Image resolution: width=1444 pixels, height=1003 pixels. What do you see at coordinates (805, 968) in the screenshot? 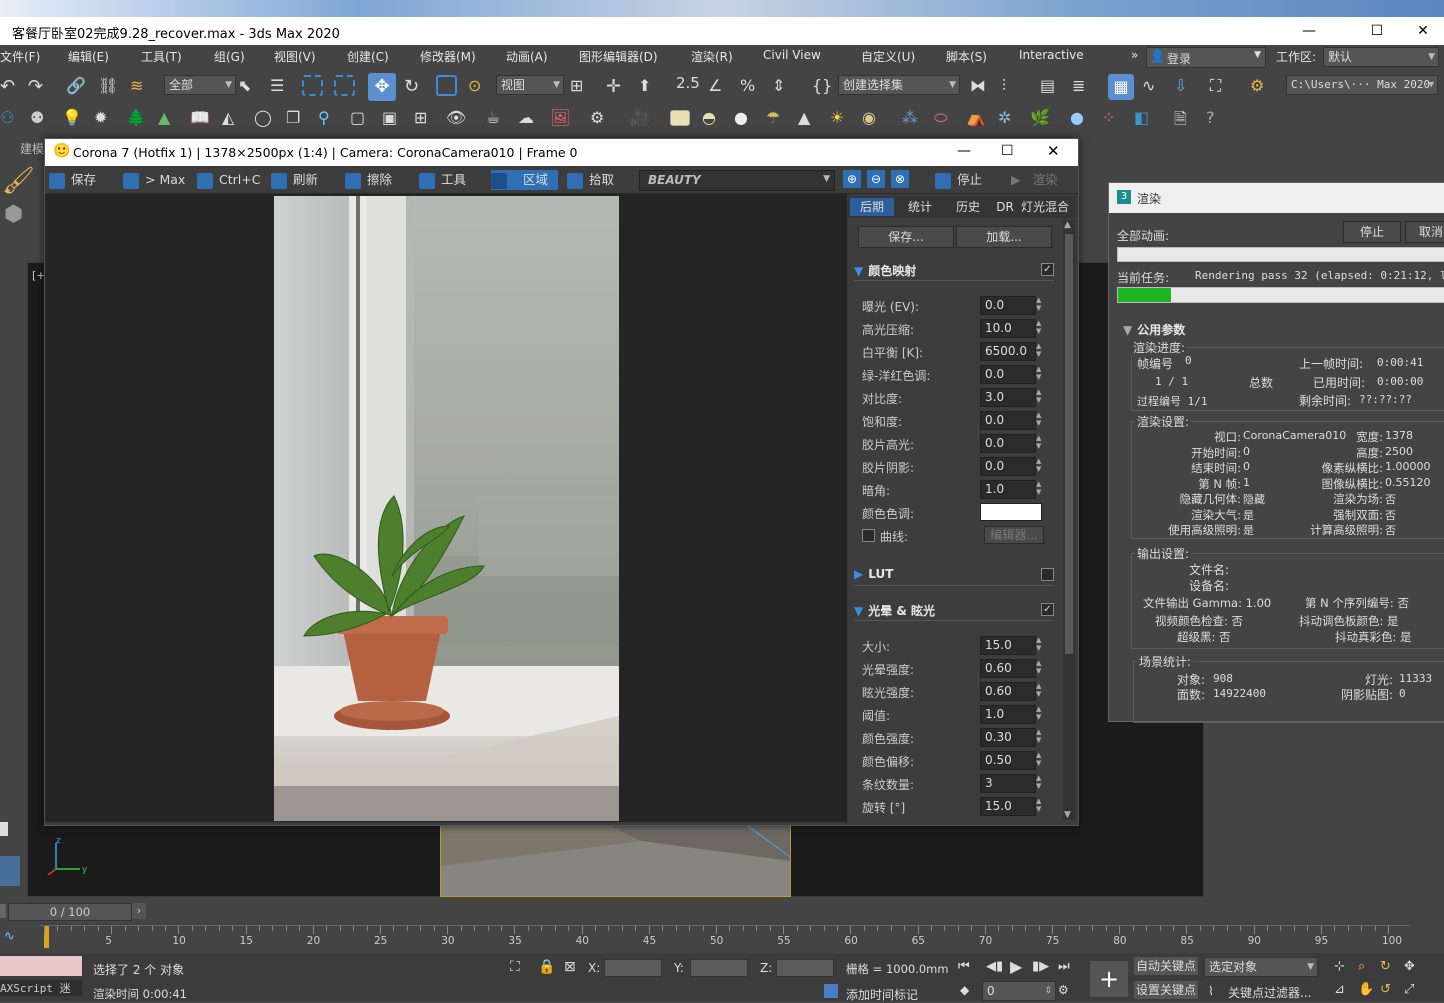
I see `z-coordinate-input` at bounding box center [805, 968].